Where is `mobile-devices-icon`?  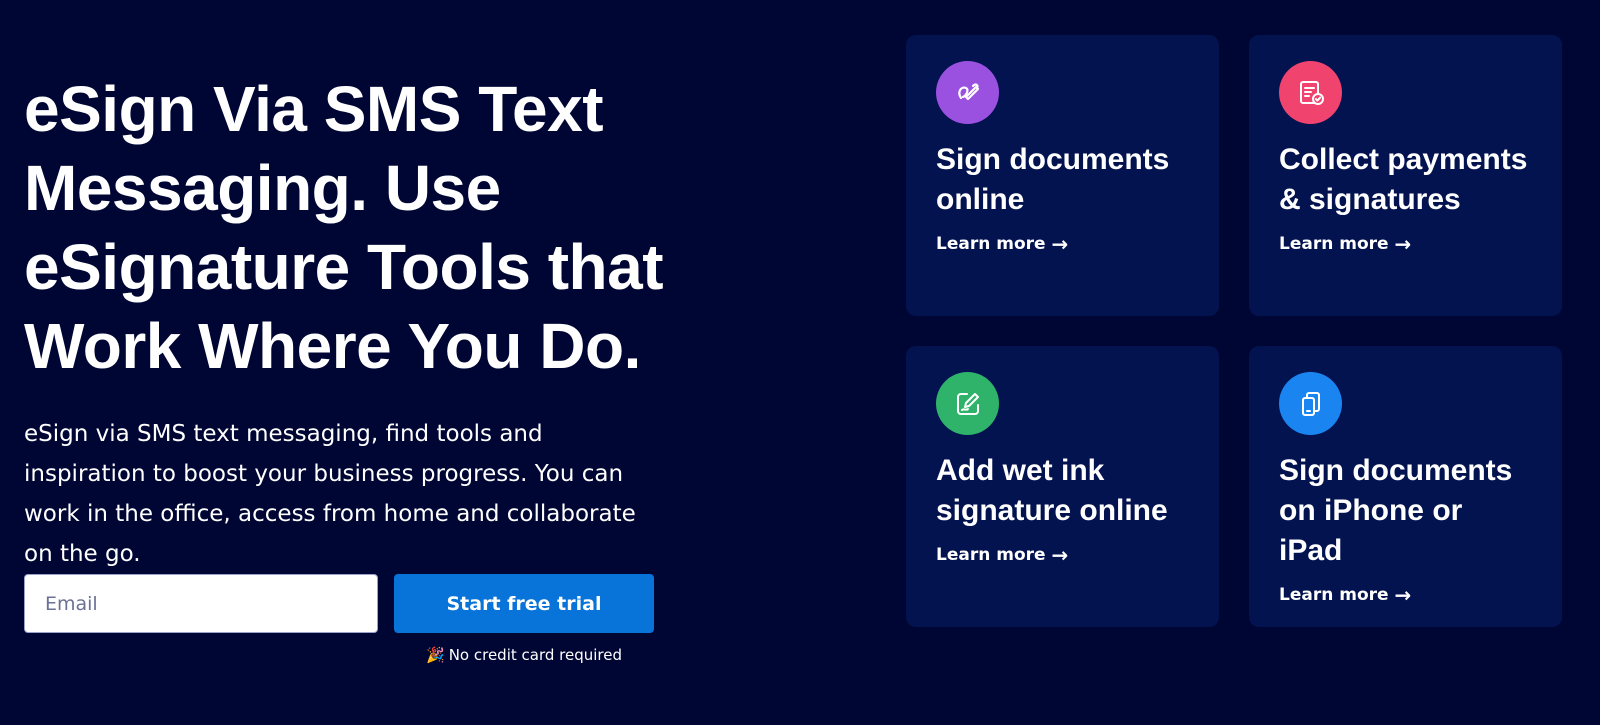 mobile-devices-icon is located at coordinates (1310, 403).